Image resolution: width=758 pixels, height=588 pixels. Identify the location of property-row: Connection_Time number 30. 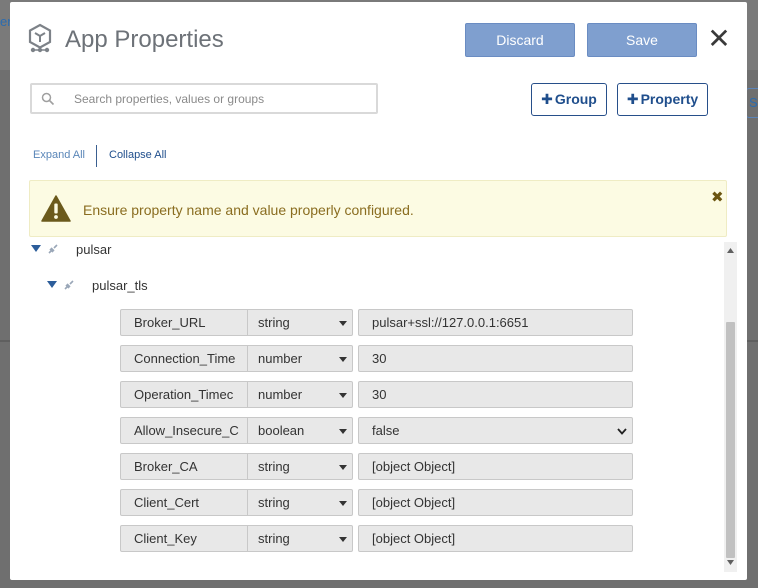
(376, 358).